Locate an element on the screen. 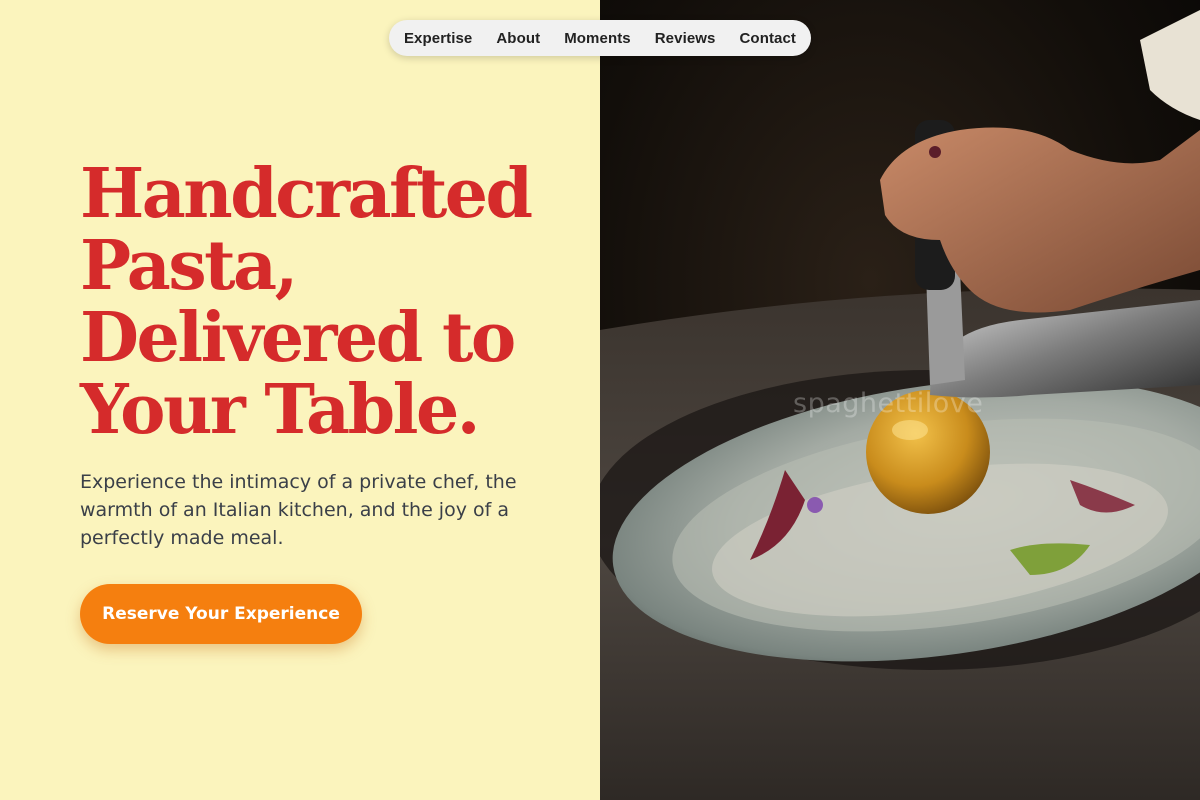 This screenshot has width=1200, height=800. headline-line: Pasta, is located at coordinates (189, 266).